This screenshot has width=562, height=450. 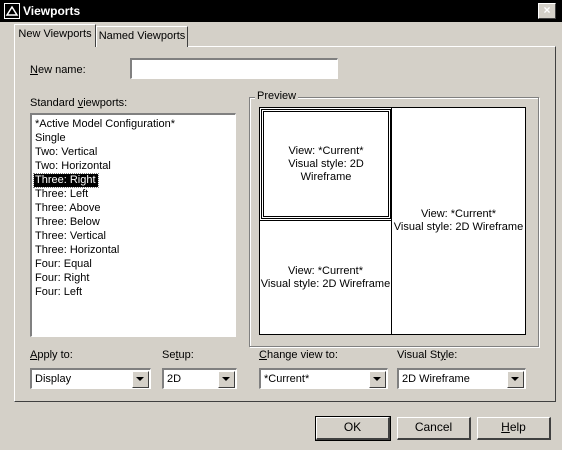 What do you see at coordinates (62, 278) in the screenshot?
I see `list-item-four-right: Four: Right` at bounding box center [62, 278].